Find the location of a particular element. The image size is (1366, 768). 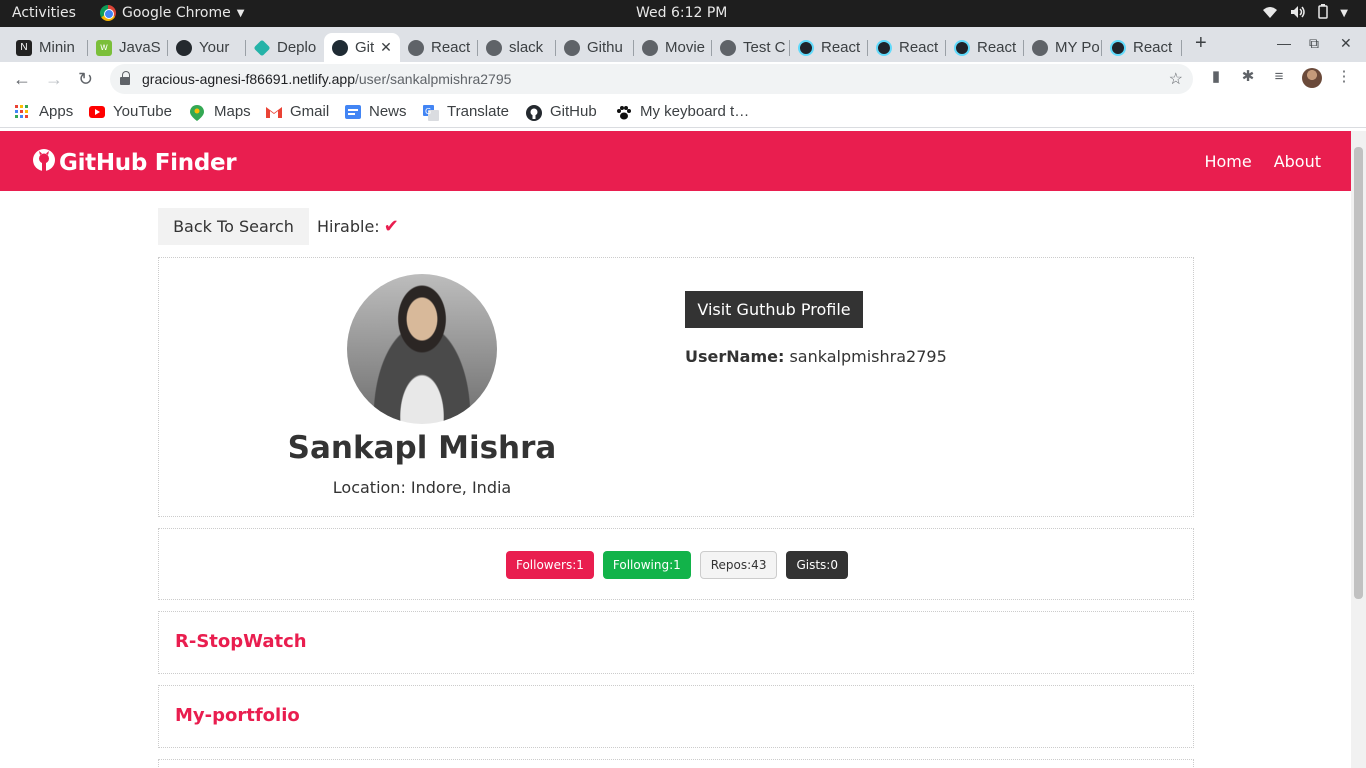

bookmark-translate: G Translate is located at coordinates (466, 112).